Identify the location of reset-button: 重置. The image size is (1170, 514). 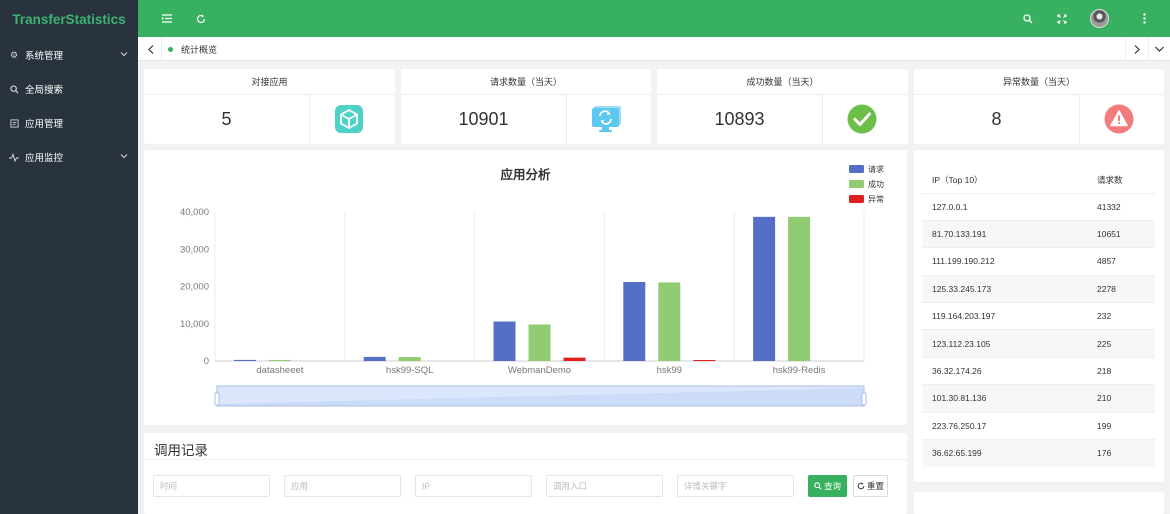
(870, 486).